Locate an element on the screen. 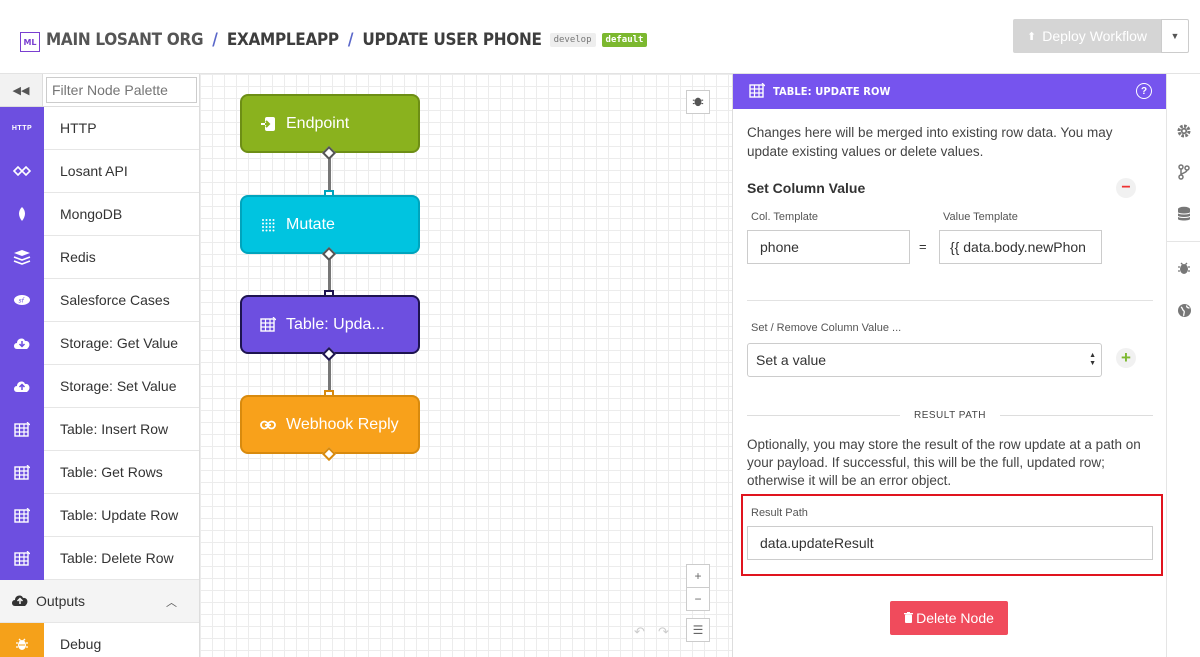 The height and width of the screenshot is (657, 1200). palette-item-label: Table: Update Row is located at coordinates (119, 515).